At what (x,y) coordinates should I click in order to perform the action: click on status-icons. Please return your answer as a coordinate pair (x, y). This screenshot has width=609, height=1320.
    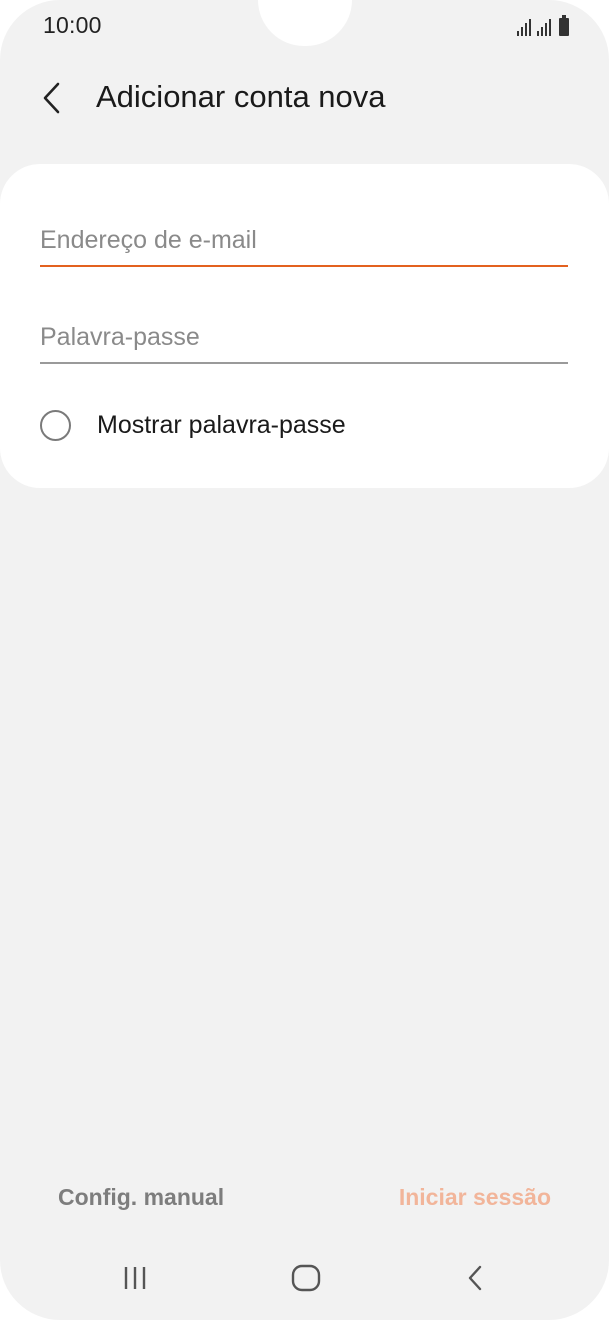
    Looking at the image, I should click on (543, 25).